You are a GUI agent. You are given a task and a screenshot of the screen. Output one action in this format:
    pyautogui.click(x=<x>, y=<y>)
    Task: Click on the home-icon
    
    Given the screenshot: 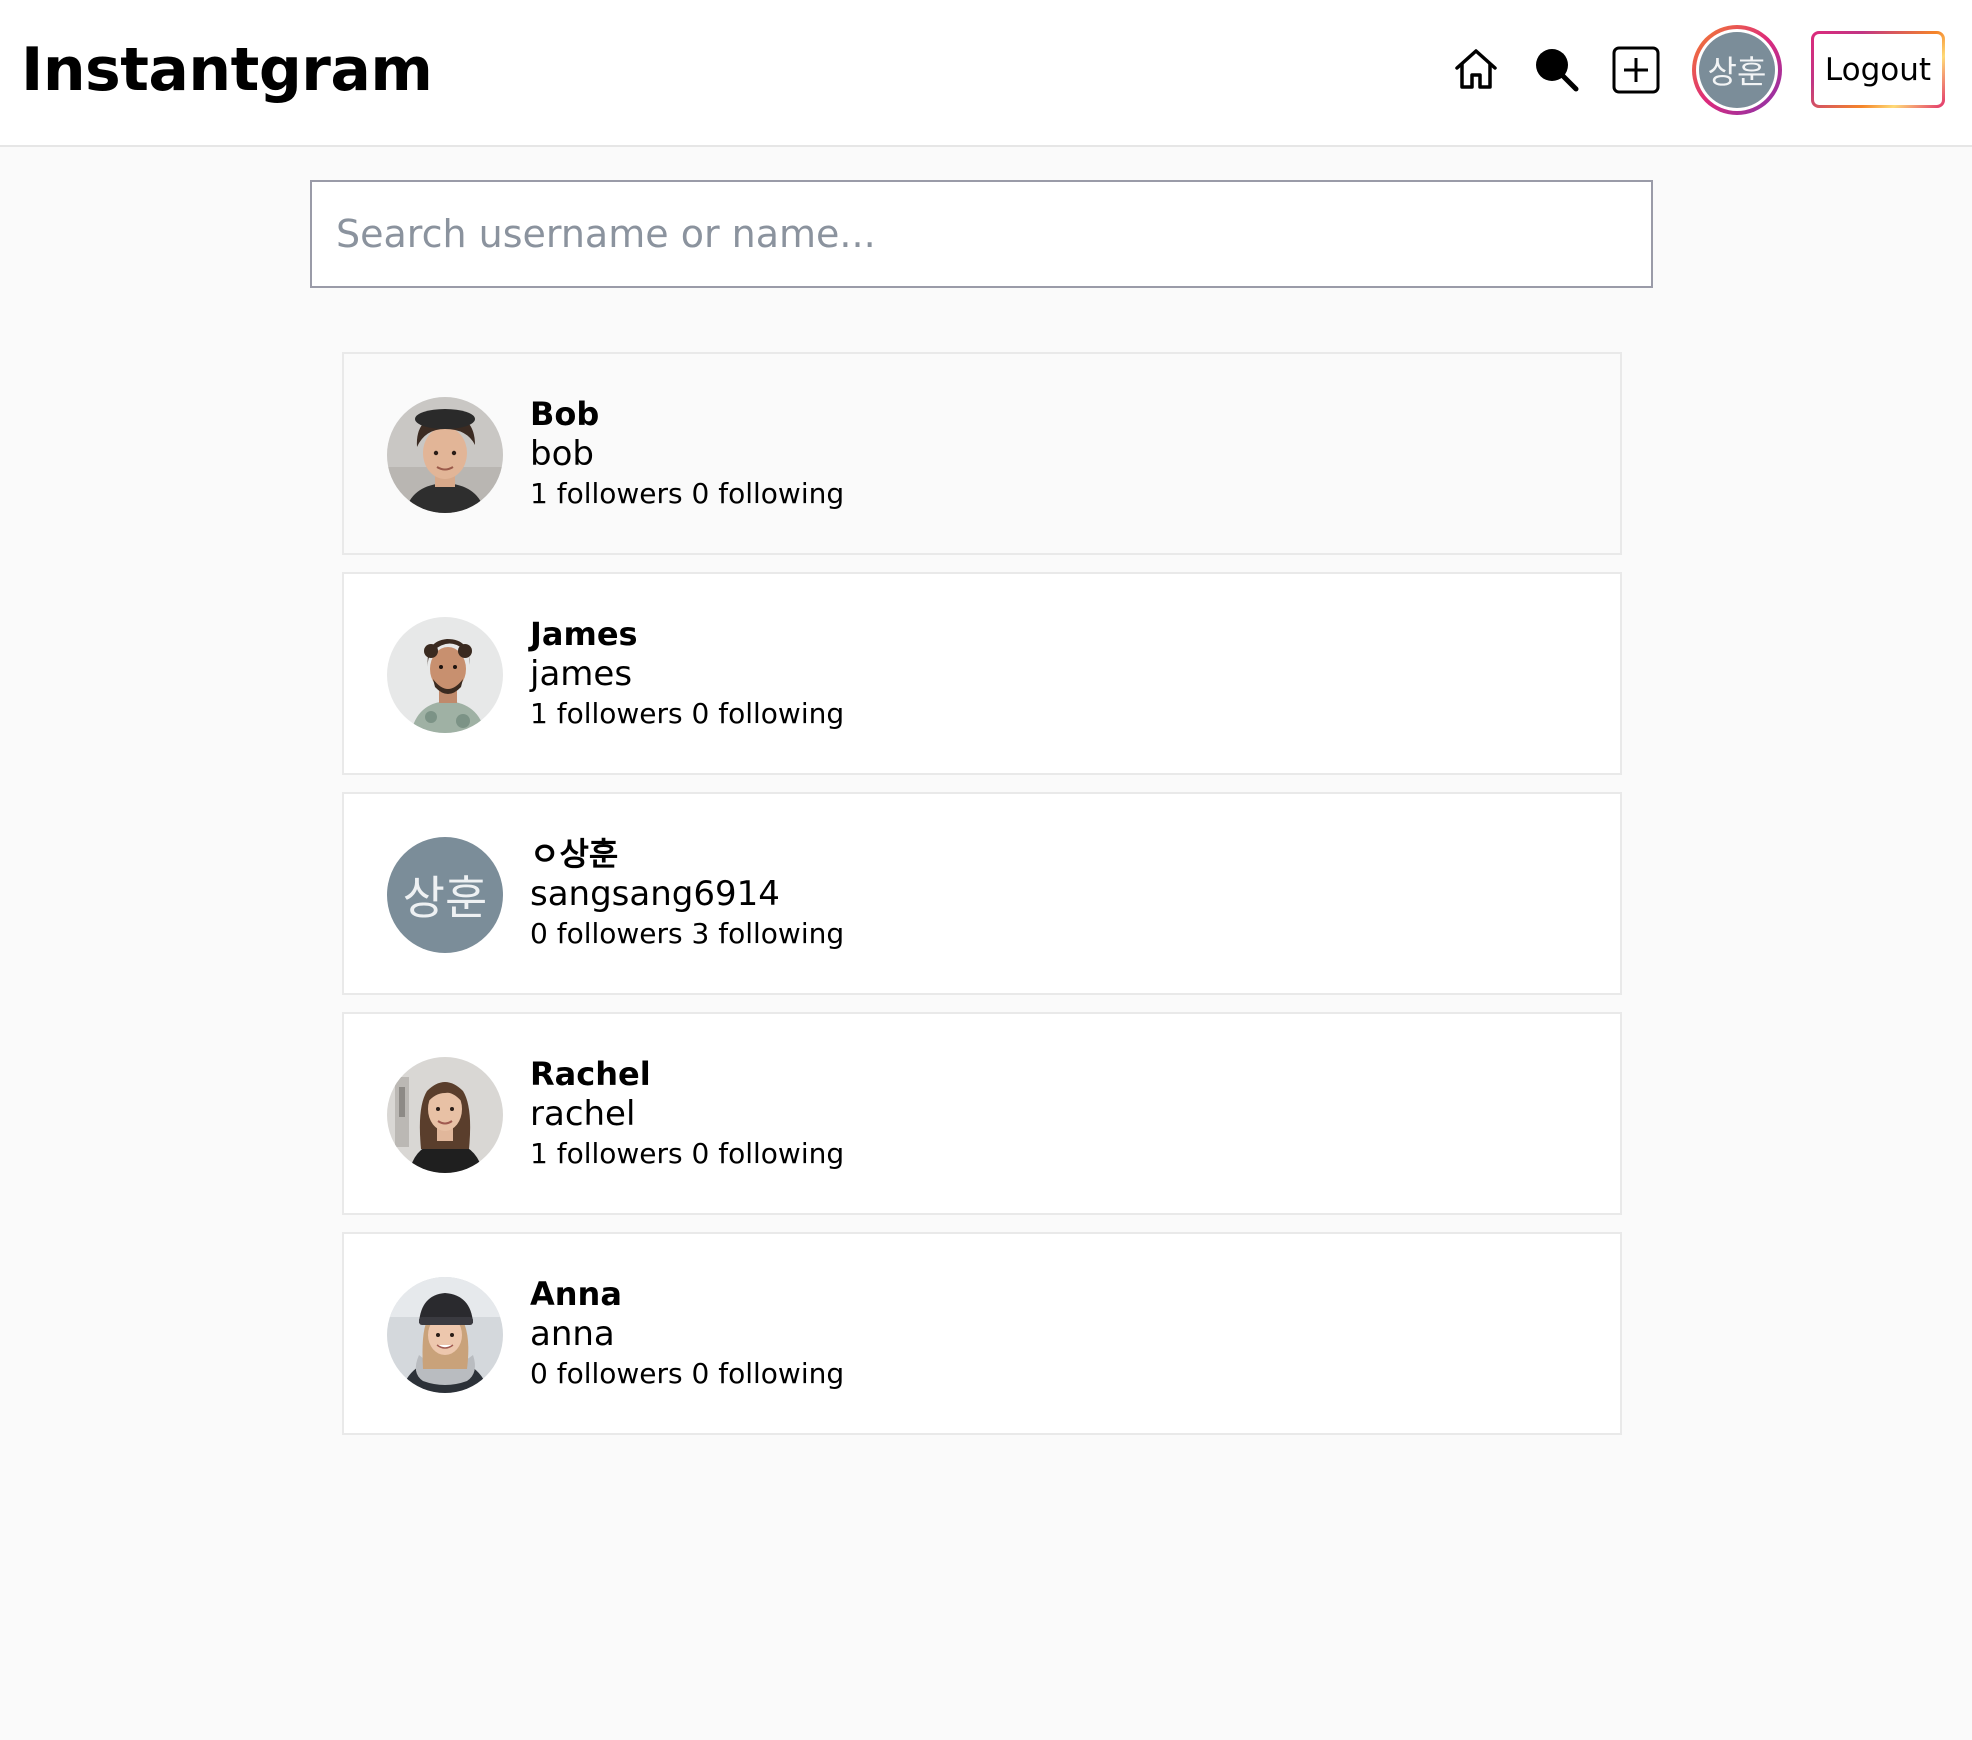 What is the action you would take?
    pyautogui.click(x=1476, y=69)
    